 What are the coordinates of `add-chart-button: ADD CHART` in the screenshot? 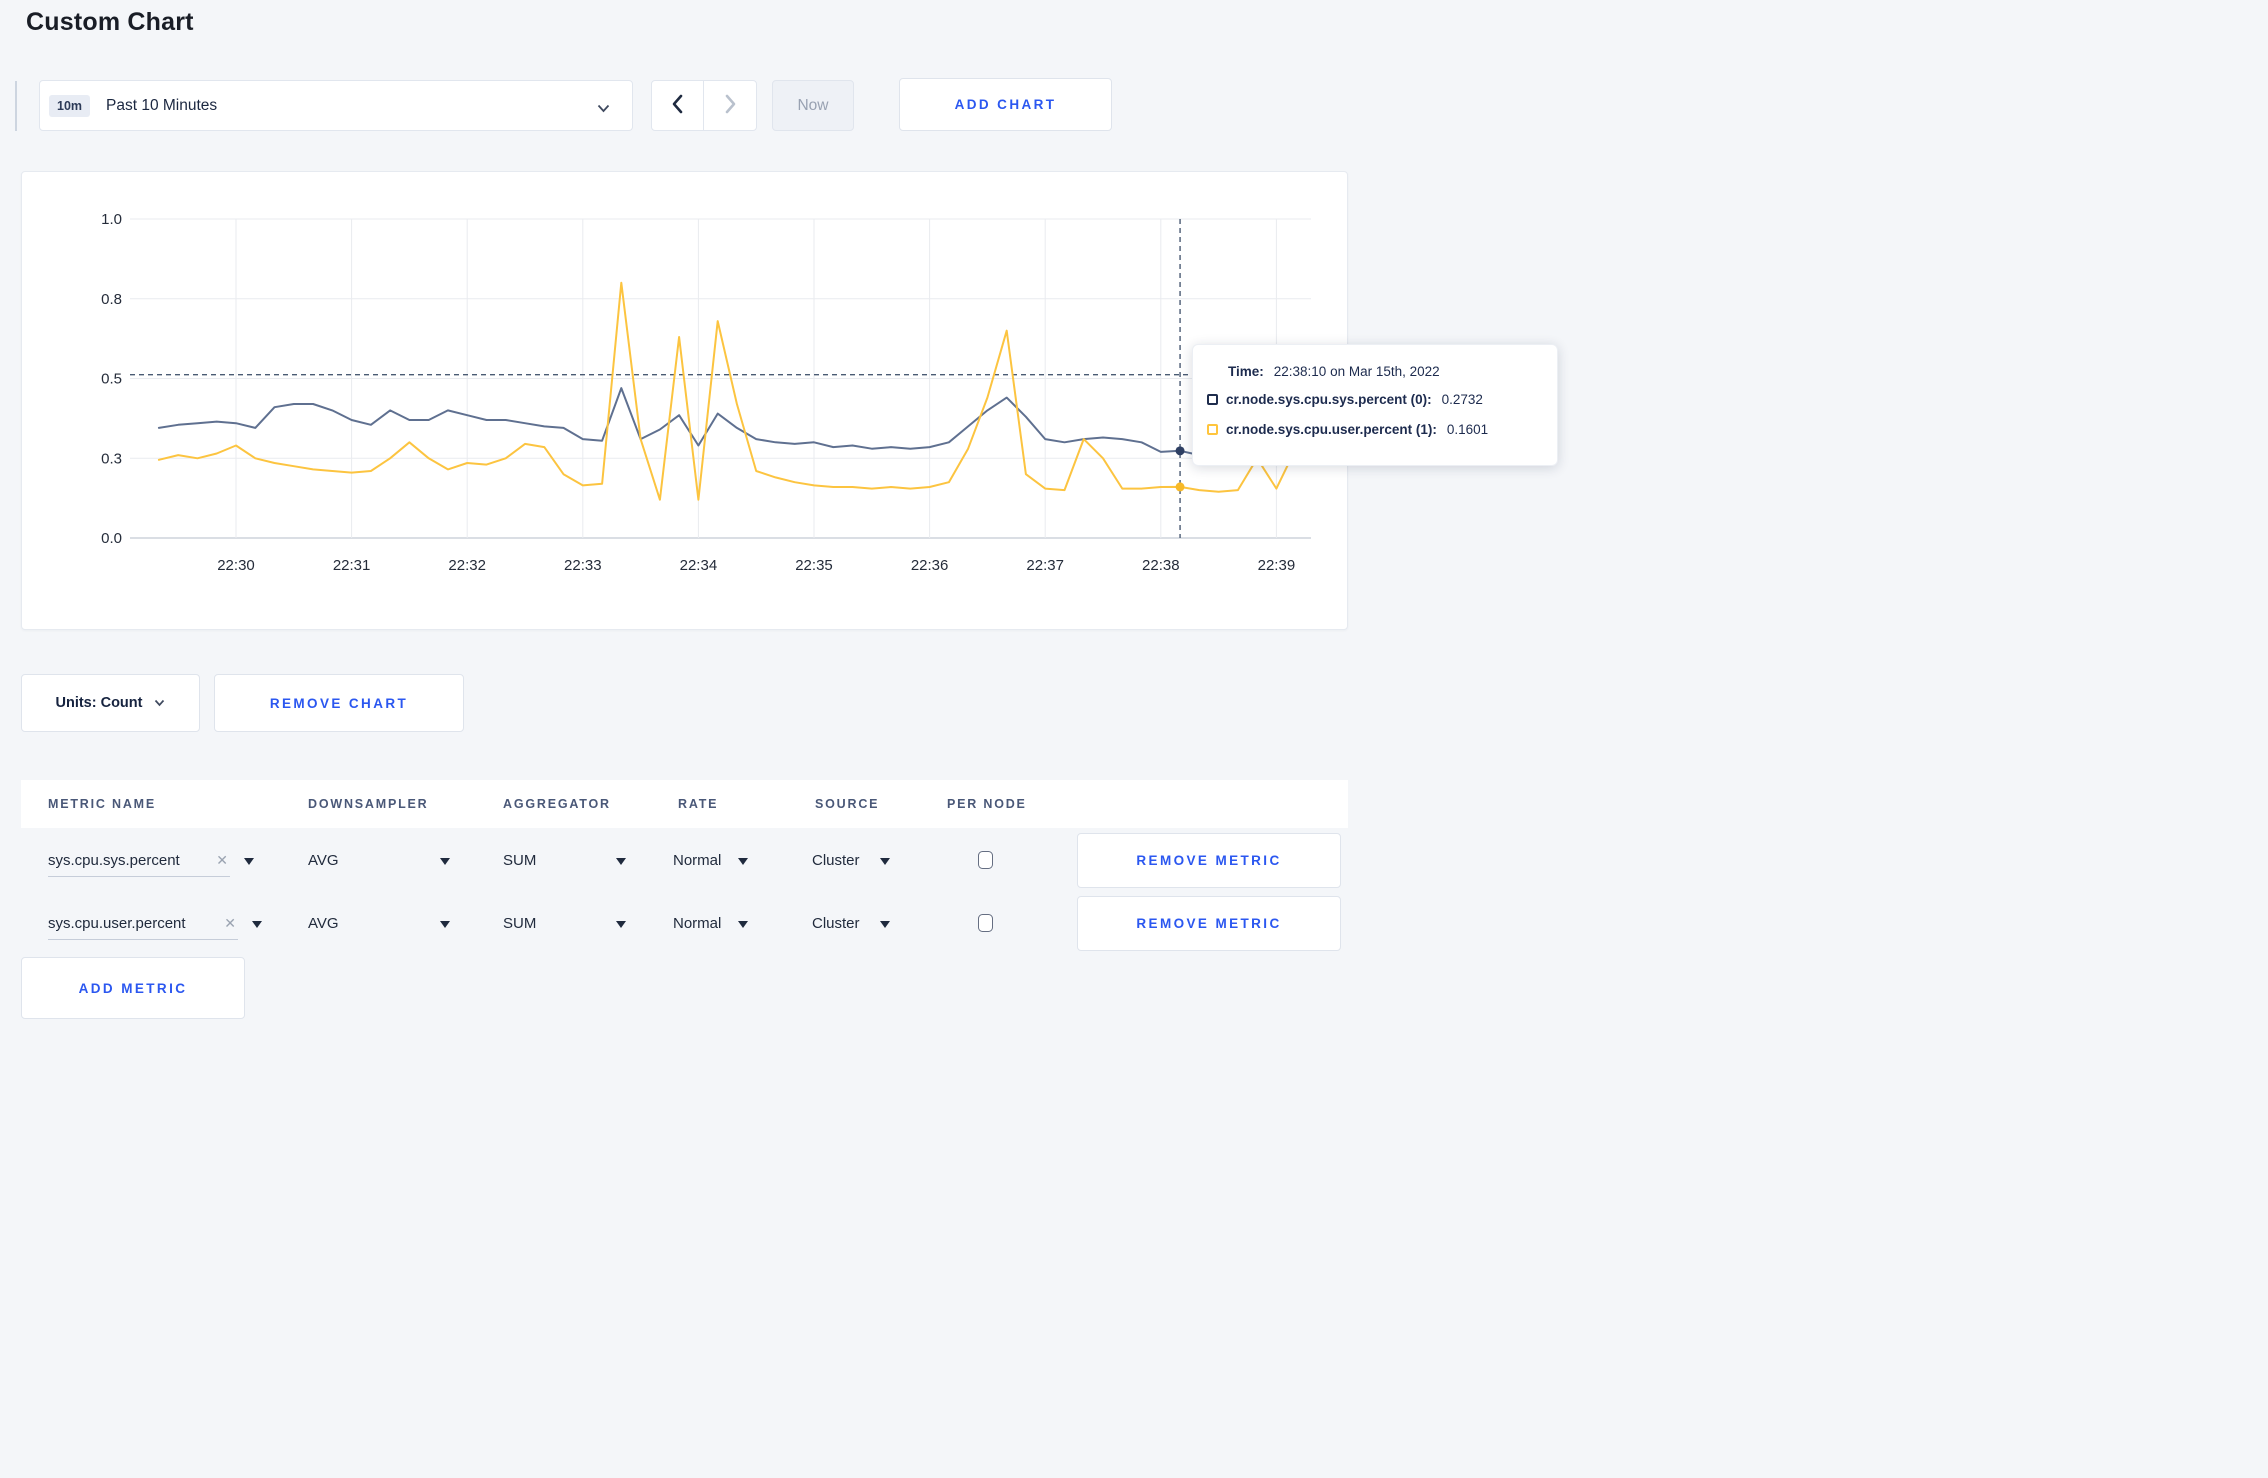 It's located at (1005, 104).